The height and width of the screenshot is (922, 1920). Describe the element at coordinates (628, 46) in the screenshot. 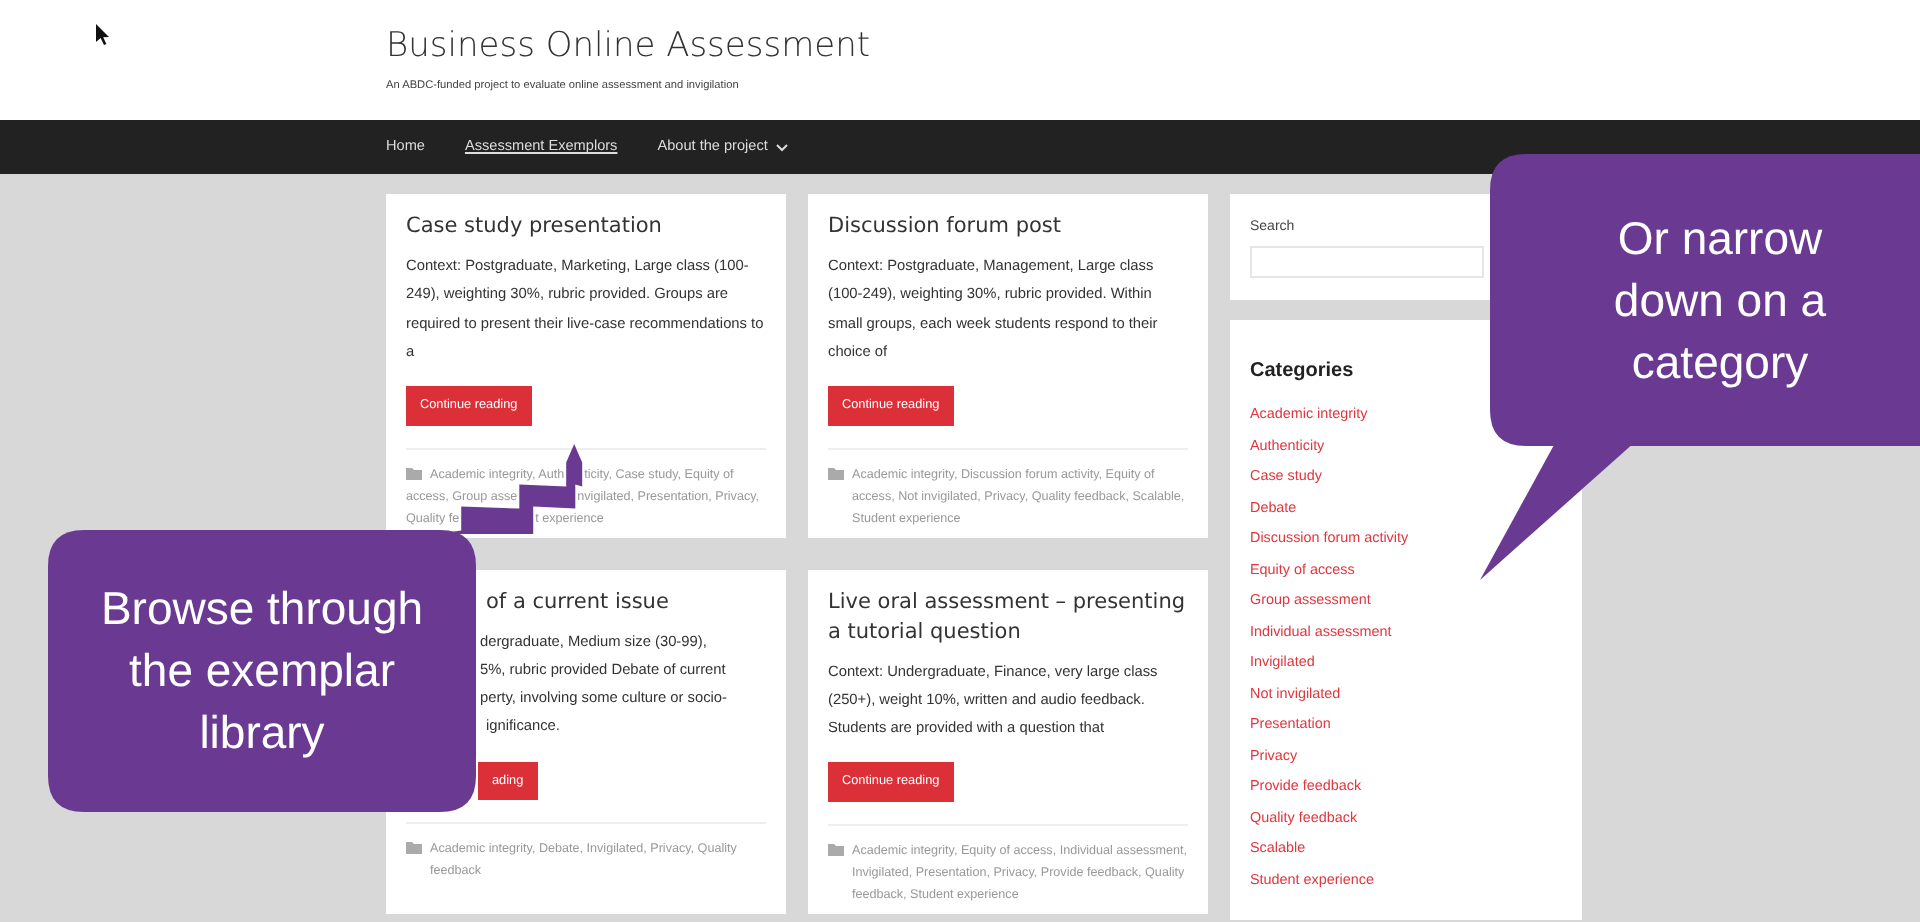

I see `site-title: Business Online Assessment` at that location.